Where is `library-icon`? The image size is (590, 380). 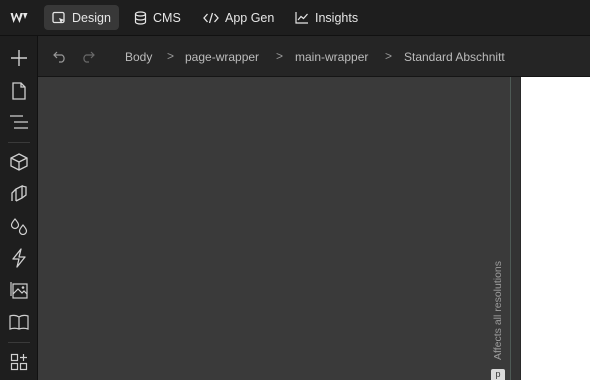 library-icon is located at coordinates (19, 322).